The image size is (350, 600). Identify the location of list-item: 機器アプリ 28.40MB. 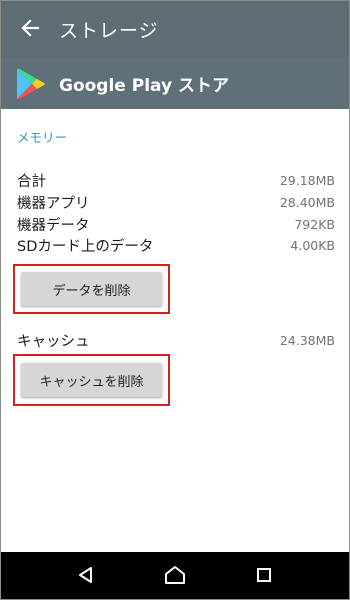
(176, 202).